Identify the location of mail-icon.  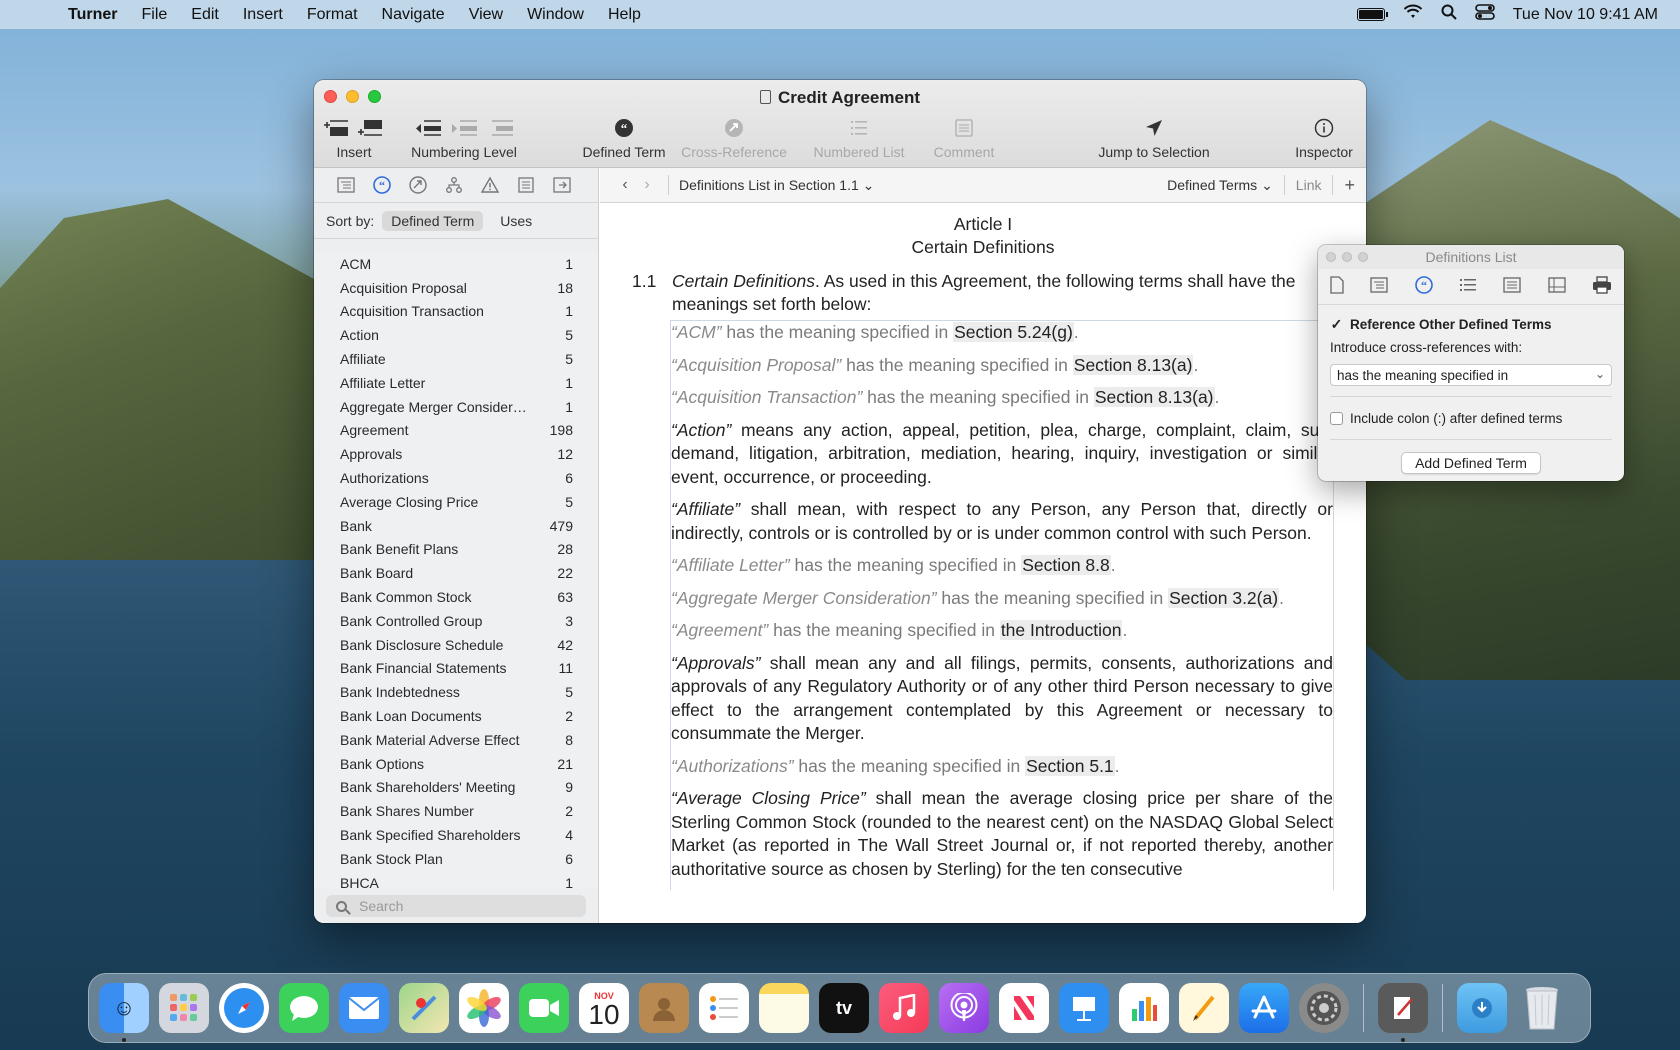
(364, 1008).